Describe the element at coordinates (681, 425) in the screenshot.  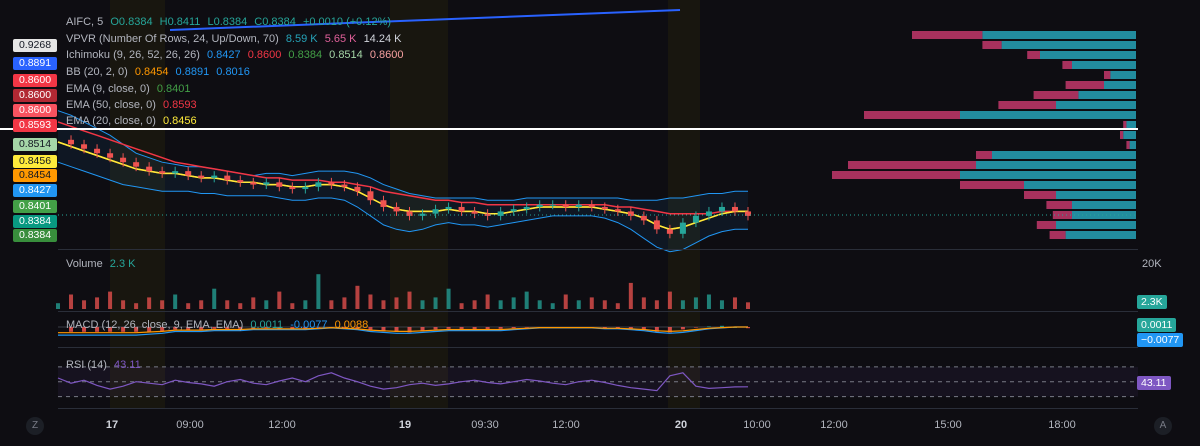
I see `time-axis-label: 20` at that location.